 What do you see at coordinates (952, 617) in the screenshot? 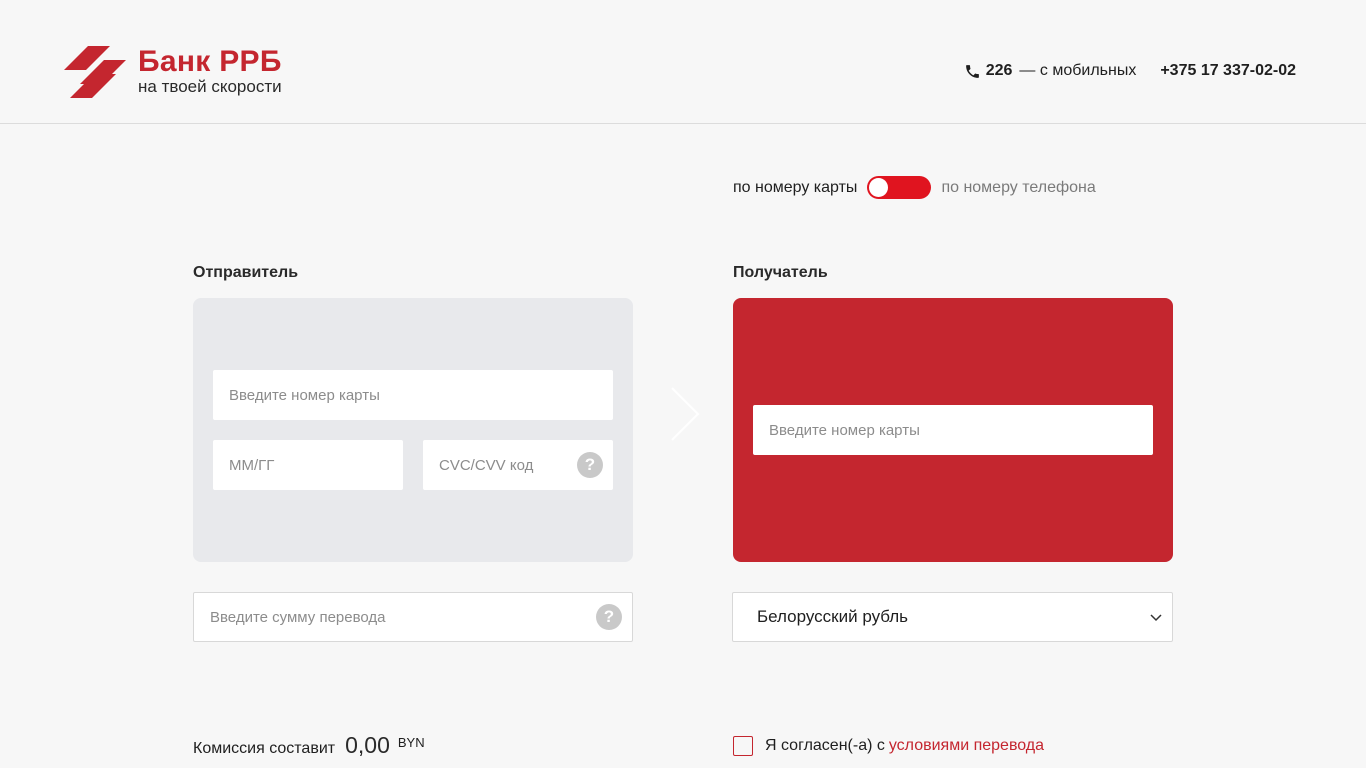
I see `currency-select: Белорусский рубль` at bounding box center [952, 617].